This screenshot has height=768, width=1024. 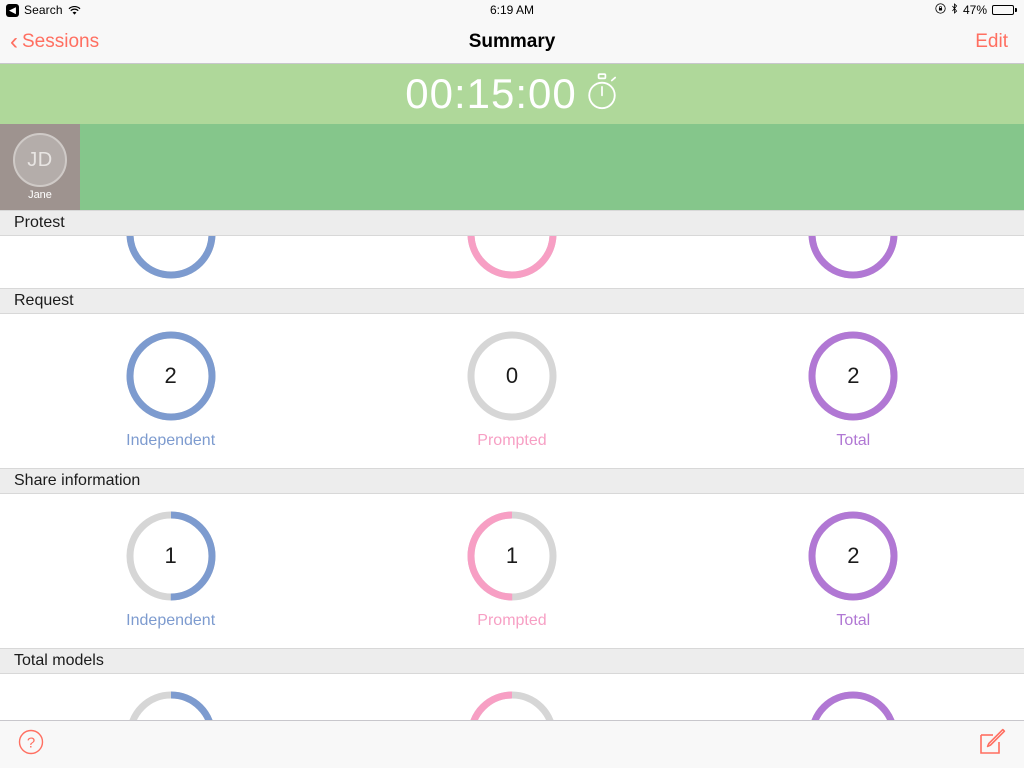 I want to click on progress-ring-independent, so click(x=171, y=260).